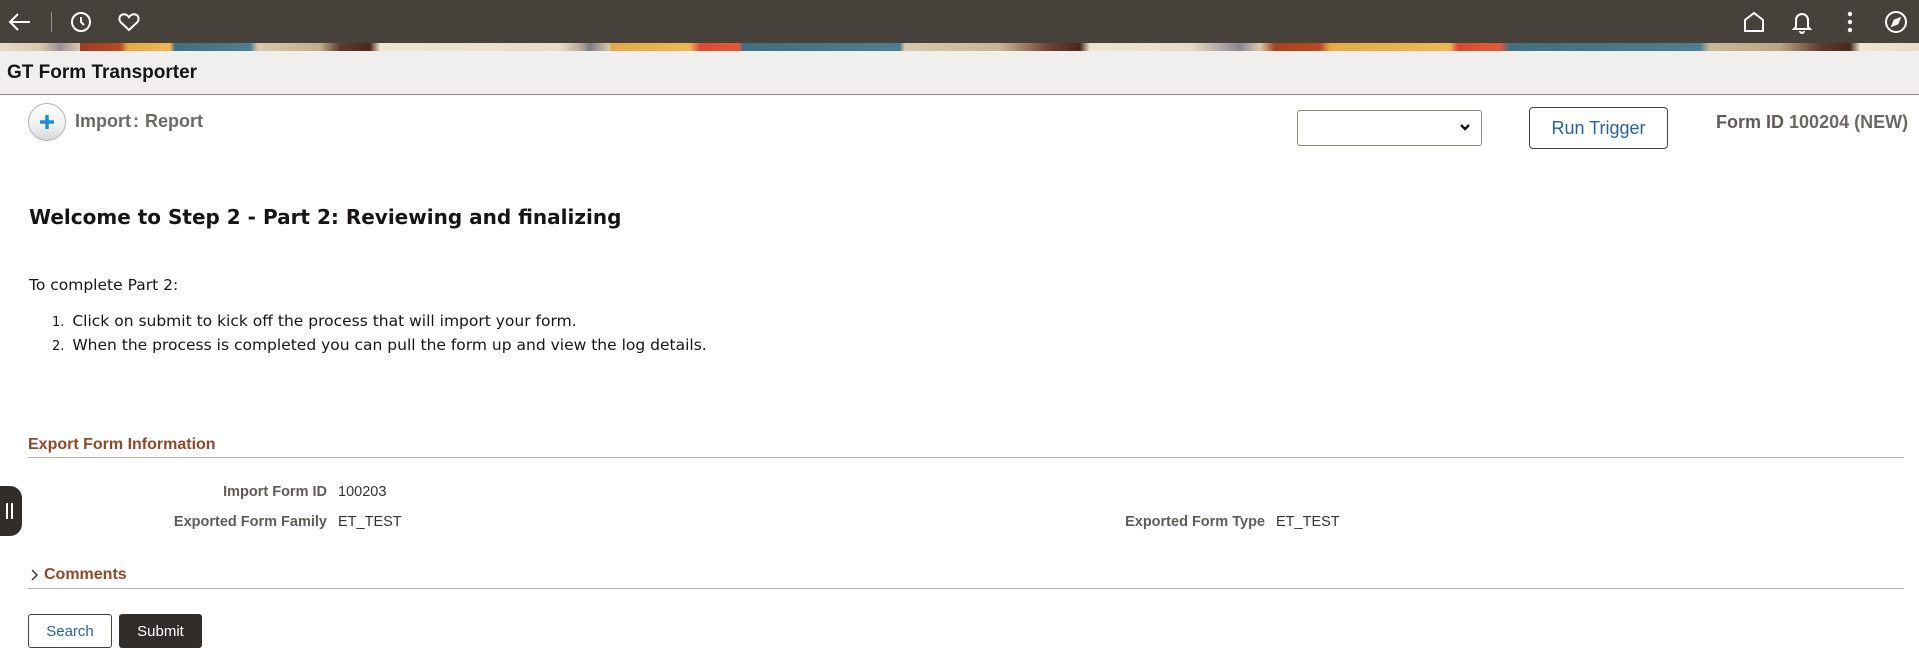 This screenshot has height=665, width=1919. Describe the element at coordinates (362, 492) in the screenshot. I see `import-form-id-value: 100203` at that location.